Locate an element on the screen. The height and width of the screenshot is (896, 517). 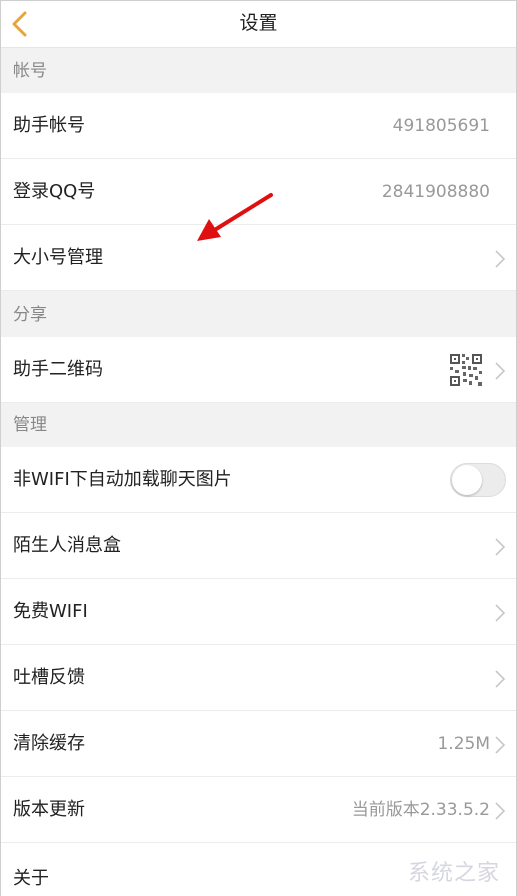
row-label: 吐槽反馈 is located at coordinates (49, 677).